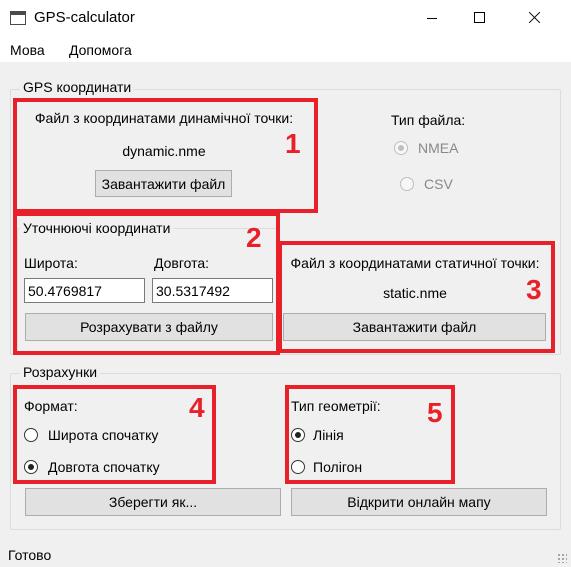  Describe the element at coordinates (438, 148) in the screenshot. I see `nmea-label: NMEA` at that location.